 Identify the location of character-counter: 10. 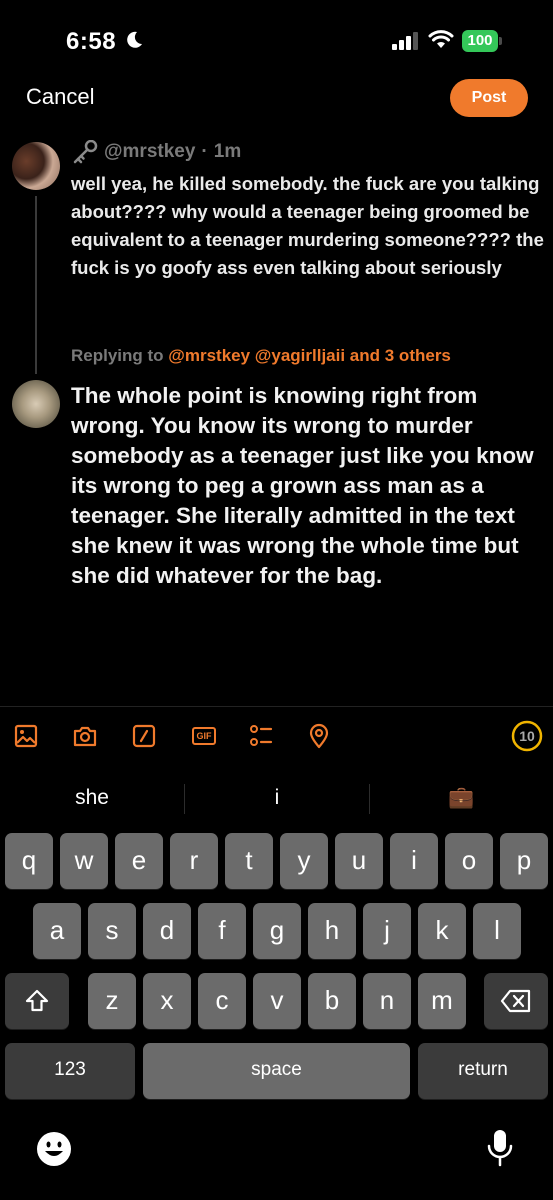
(527, 736).